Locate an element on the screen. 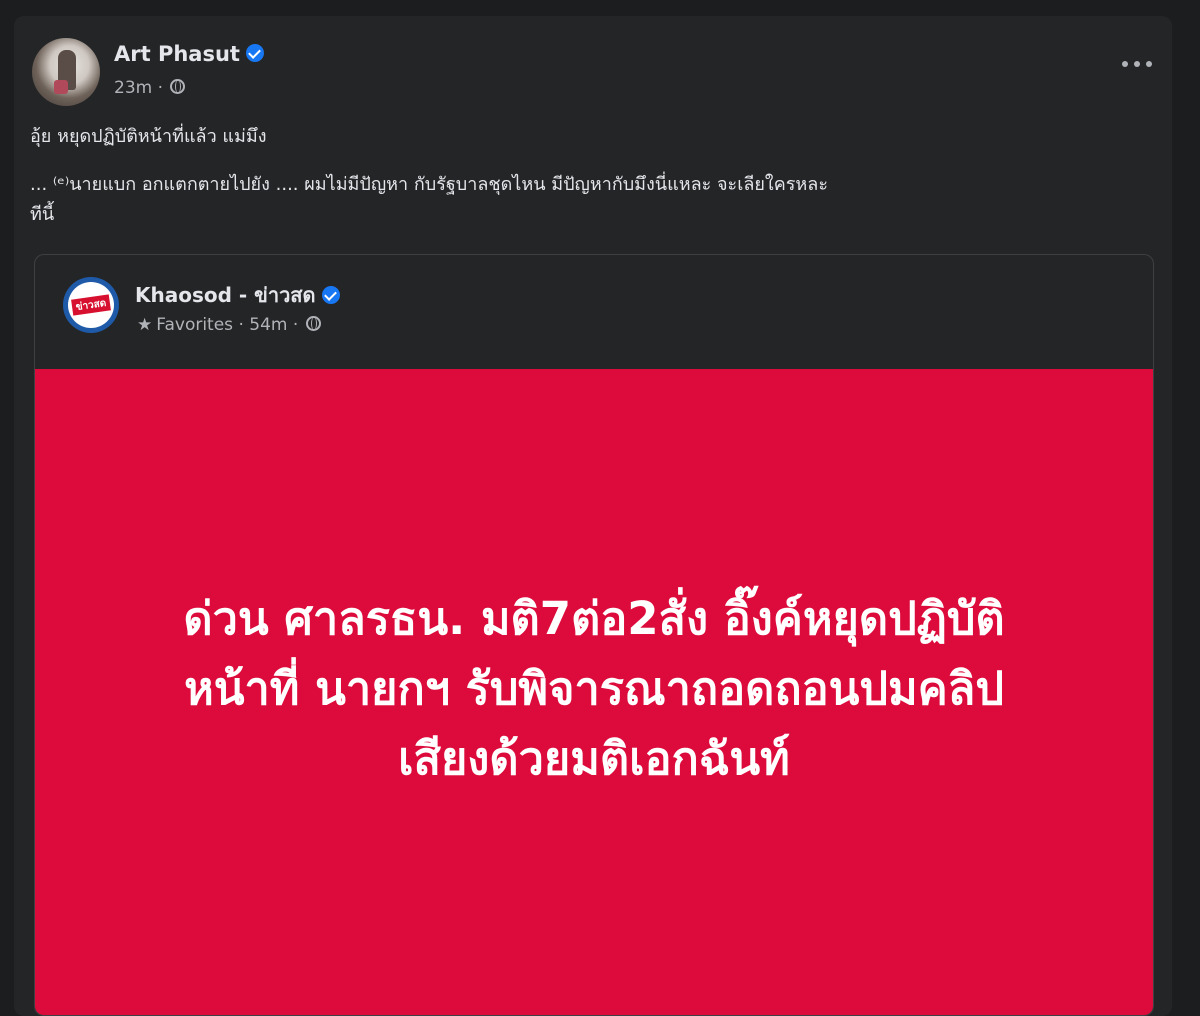 The height and width of the screenshot is (1016, 1200). shared-page-name-row: Khaosod - ข่าวสด is located at coordinates (237, 295).